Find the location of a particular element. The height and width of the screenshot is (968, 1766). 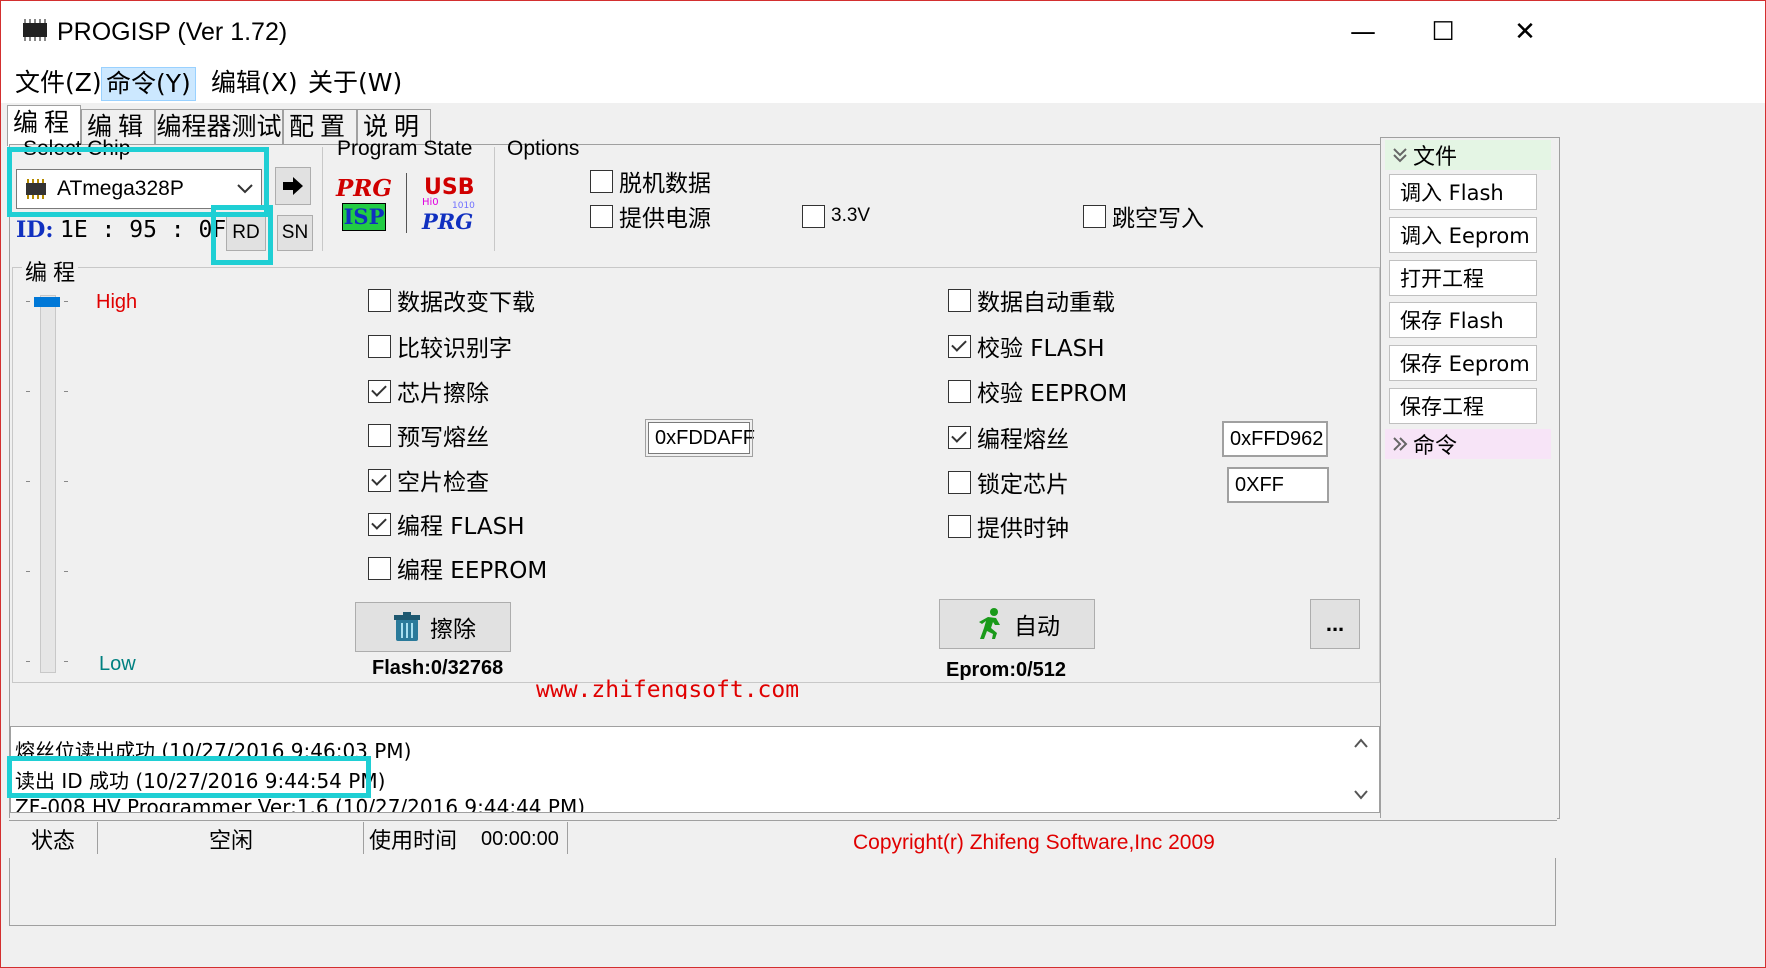

sidebar-command-header: 命令 is located at coordinates (1468, 444).